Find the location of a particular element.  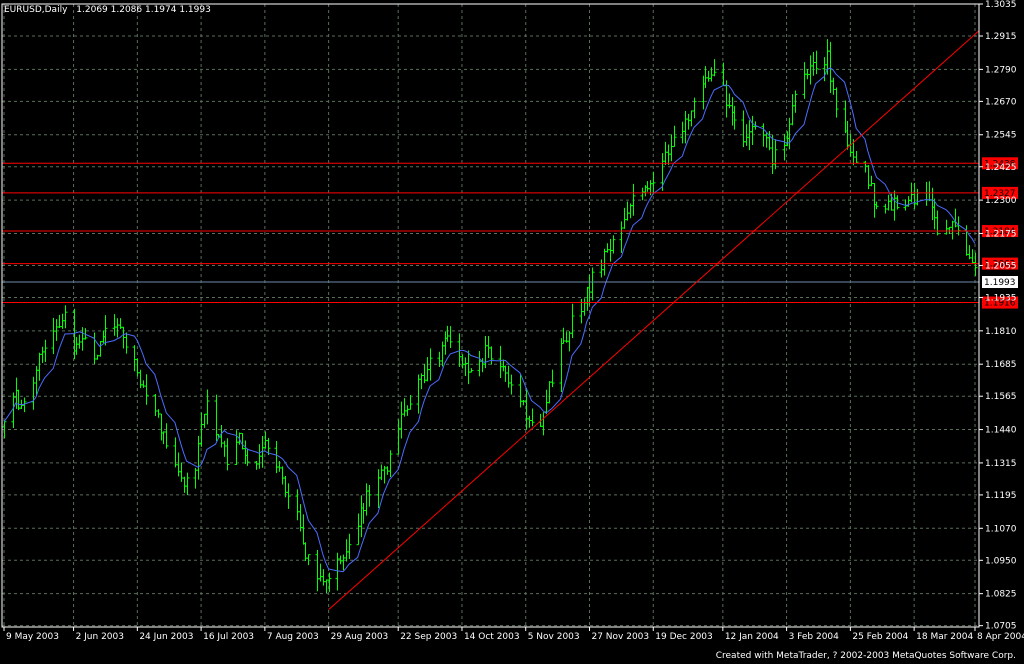

x-tick-label: 27 Nov 2003 is located at coordinates (620, 637).